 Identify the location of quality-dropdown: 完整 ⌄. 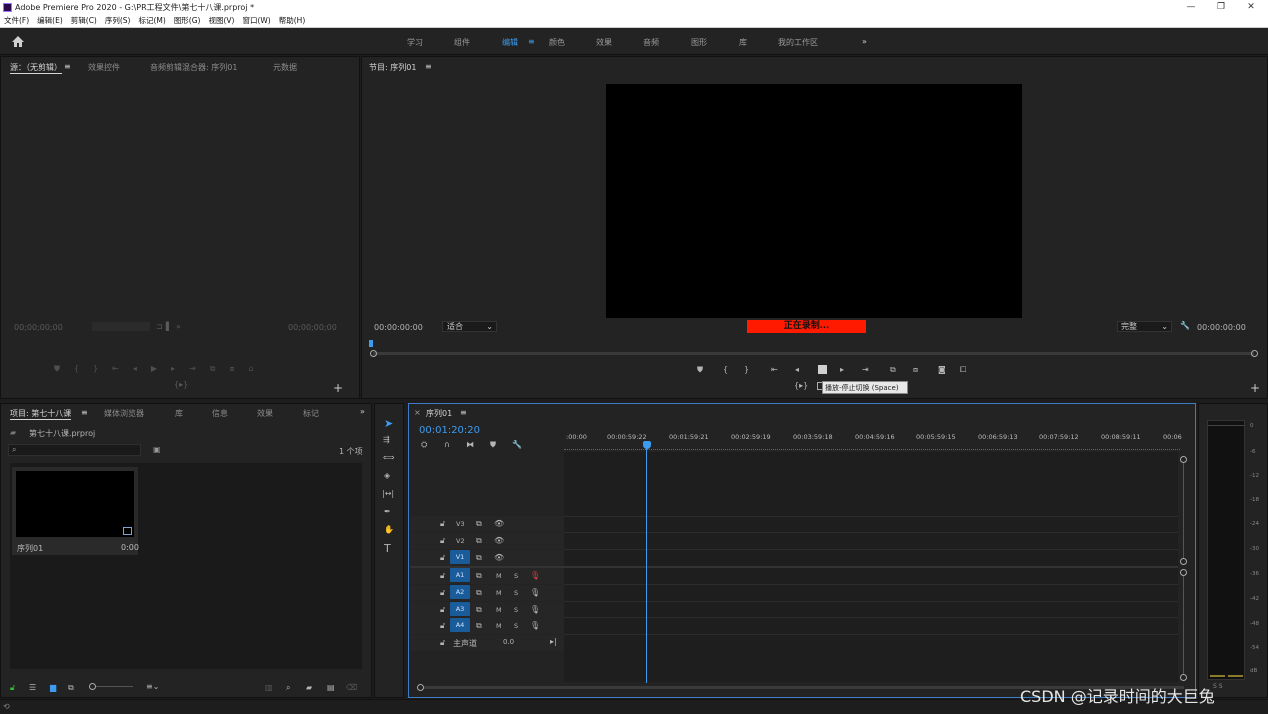
(1144, 326).